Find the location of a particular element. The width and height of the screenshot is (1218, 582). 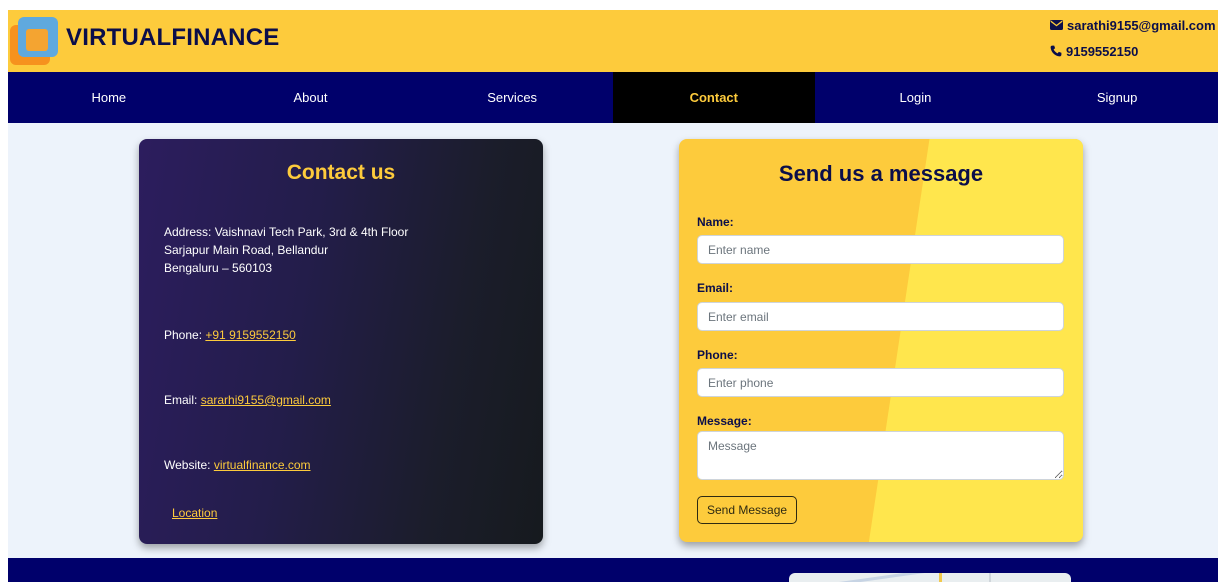

contact-website: Website: virtualfinance.com is located at coordinates (237, 465).